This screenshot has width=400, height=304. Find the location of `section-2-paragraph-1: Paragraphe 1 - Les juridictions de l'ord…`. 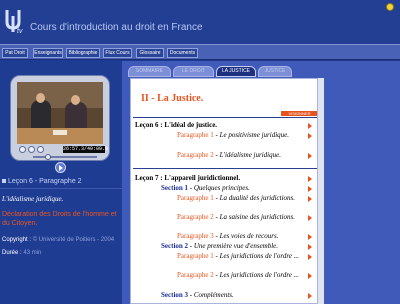

section-2-paragraph-1: Paragraphe 1 - Les juridictions de l'ord… is located at coordinates (241, 256).